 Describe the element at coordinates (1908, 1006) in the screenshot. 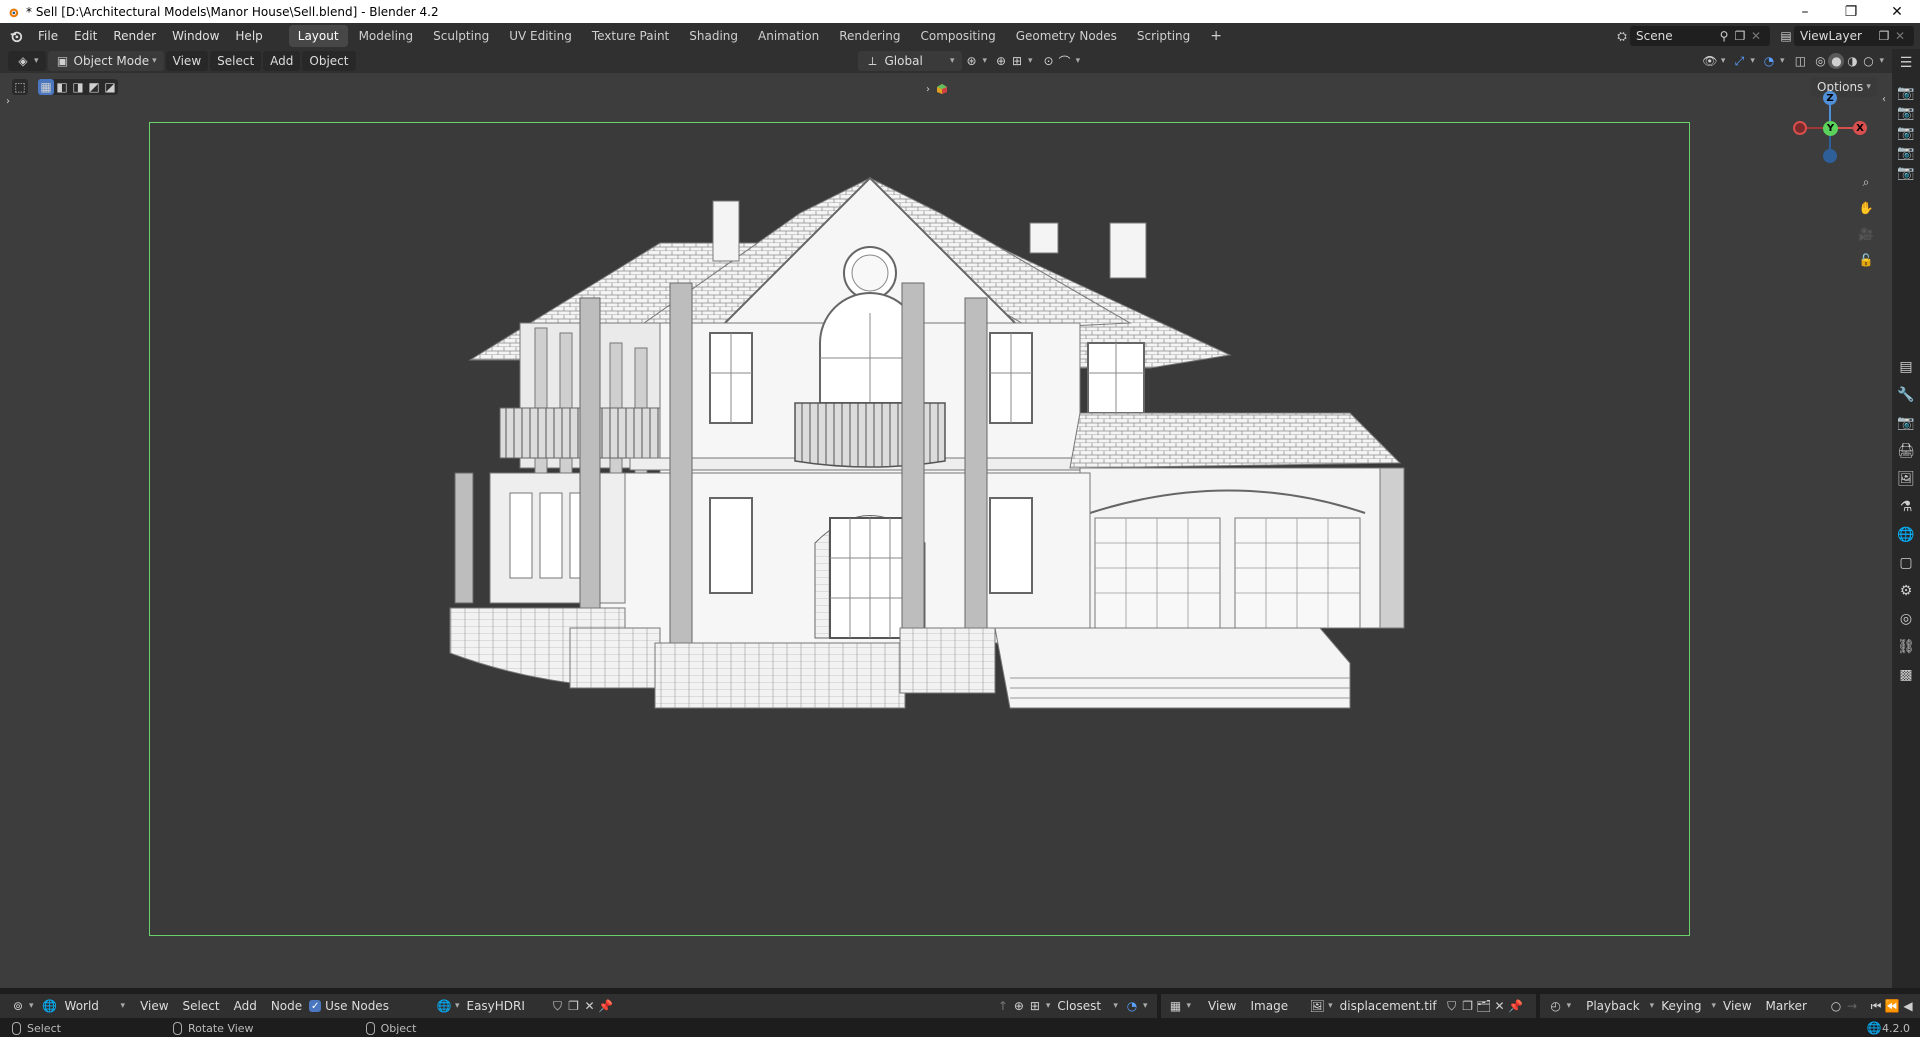

I see `play-reverse-icon: ◀` at that location.